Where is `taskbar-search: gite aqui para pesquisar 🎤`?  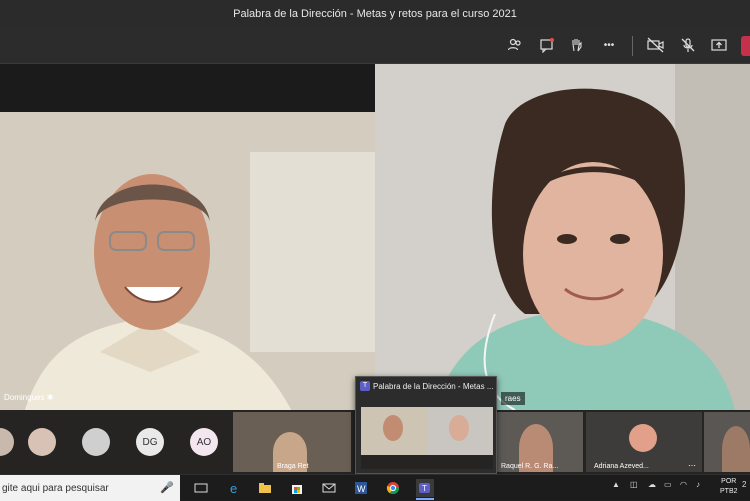
taskbar-search: gite aqui para pesquisar 🎤 is located at coordinates (90, 488).